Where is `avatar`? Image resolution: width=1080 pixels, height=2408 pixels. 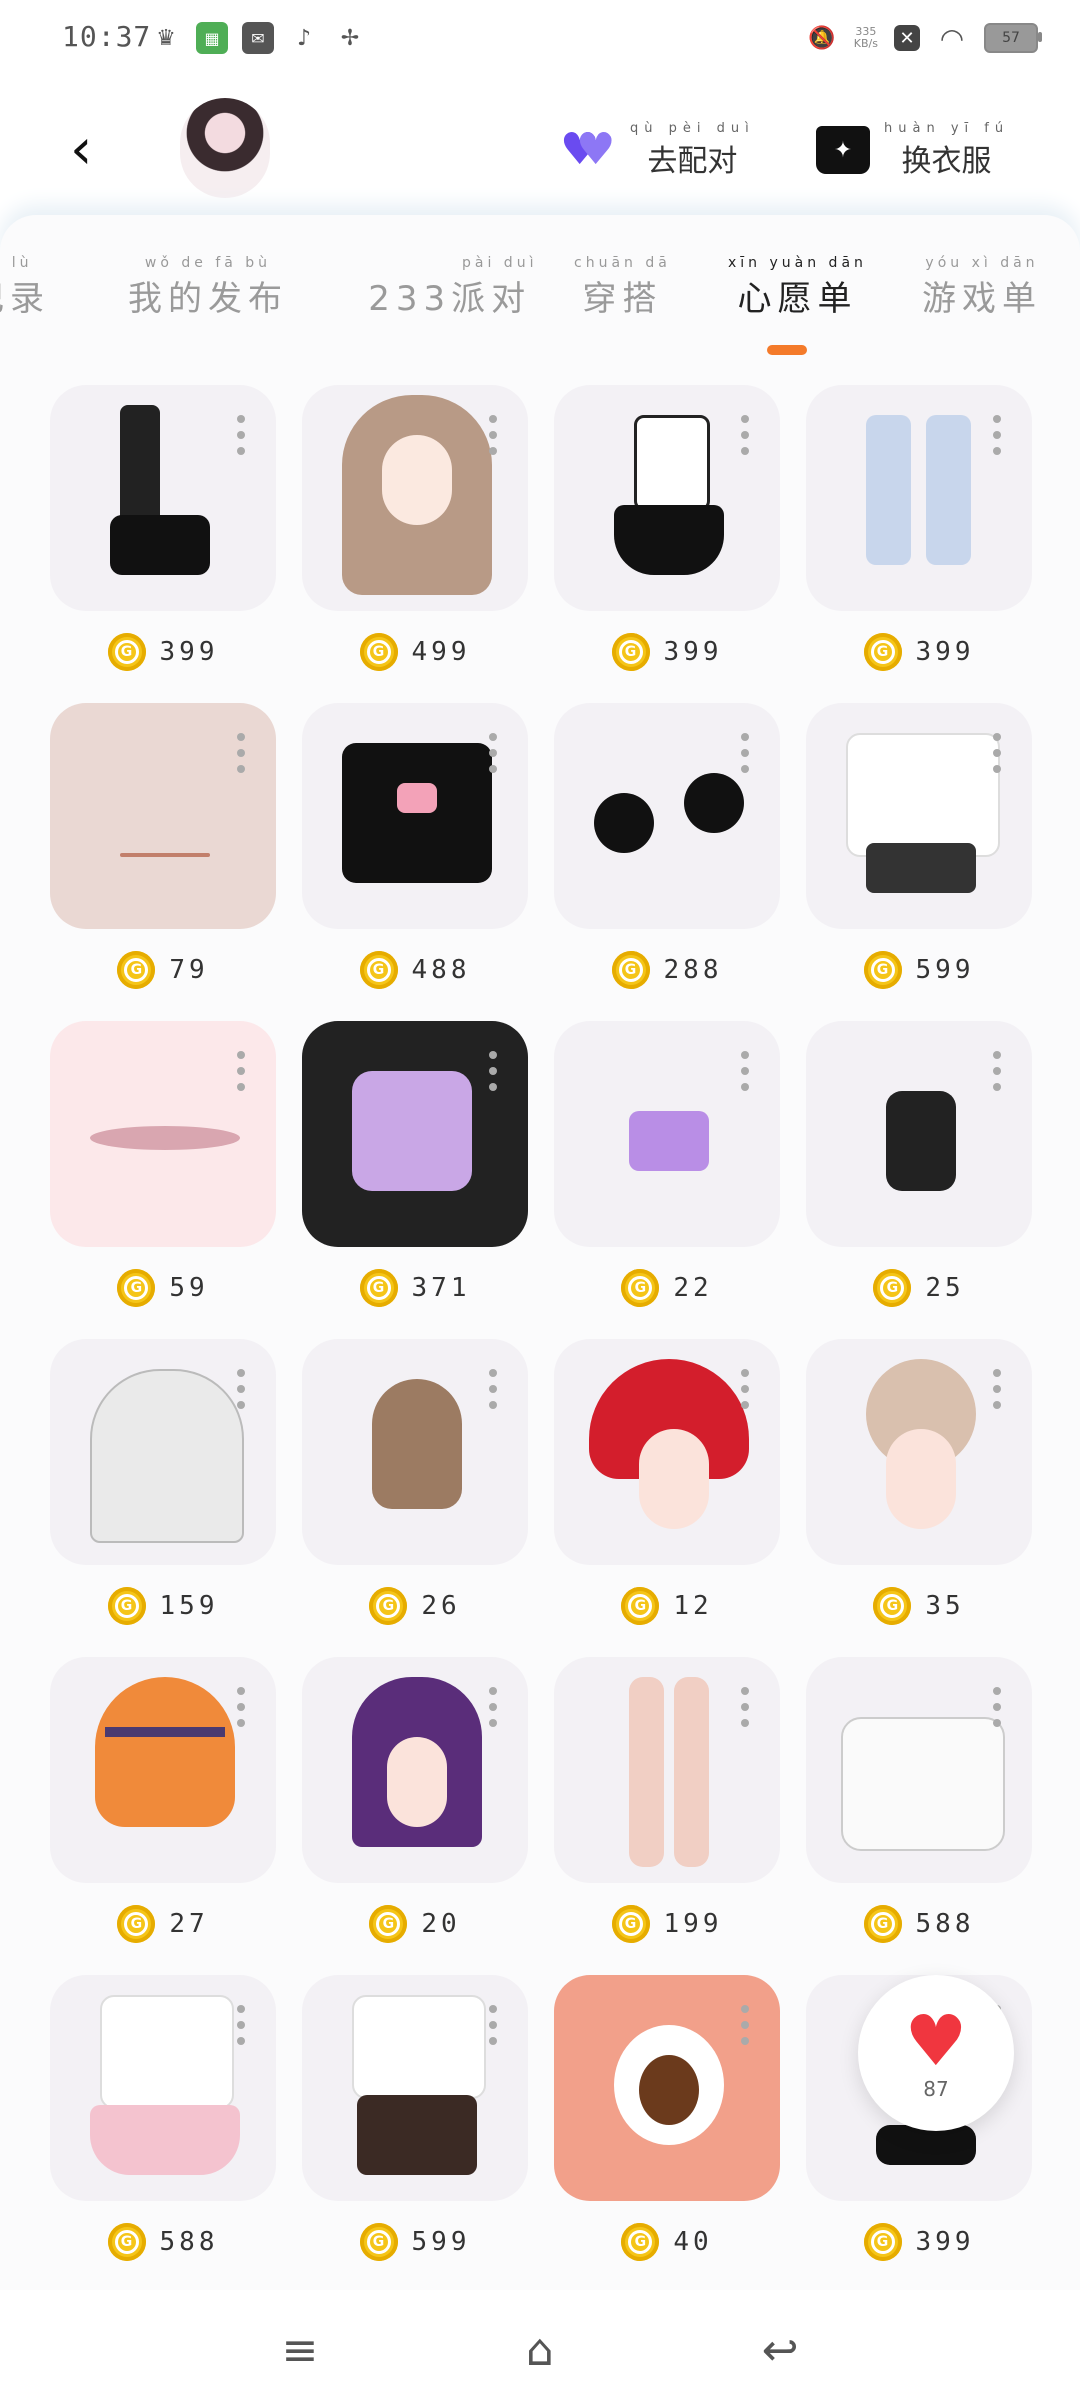
avatar is located at coordinates (225, 148).